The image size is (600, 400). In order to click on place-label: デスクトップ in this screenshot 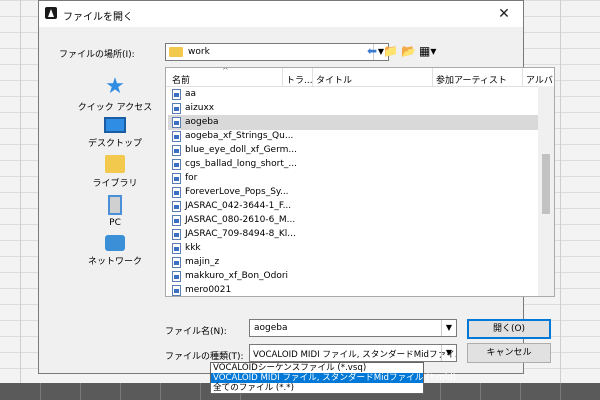, I will do `click(114, 144)`.